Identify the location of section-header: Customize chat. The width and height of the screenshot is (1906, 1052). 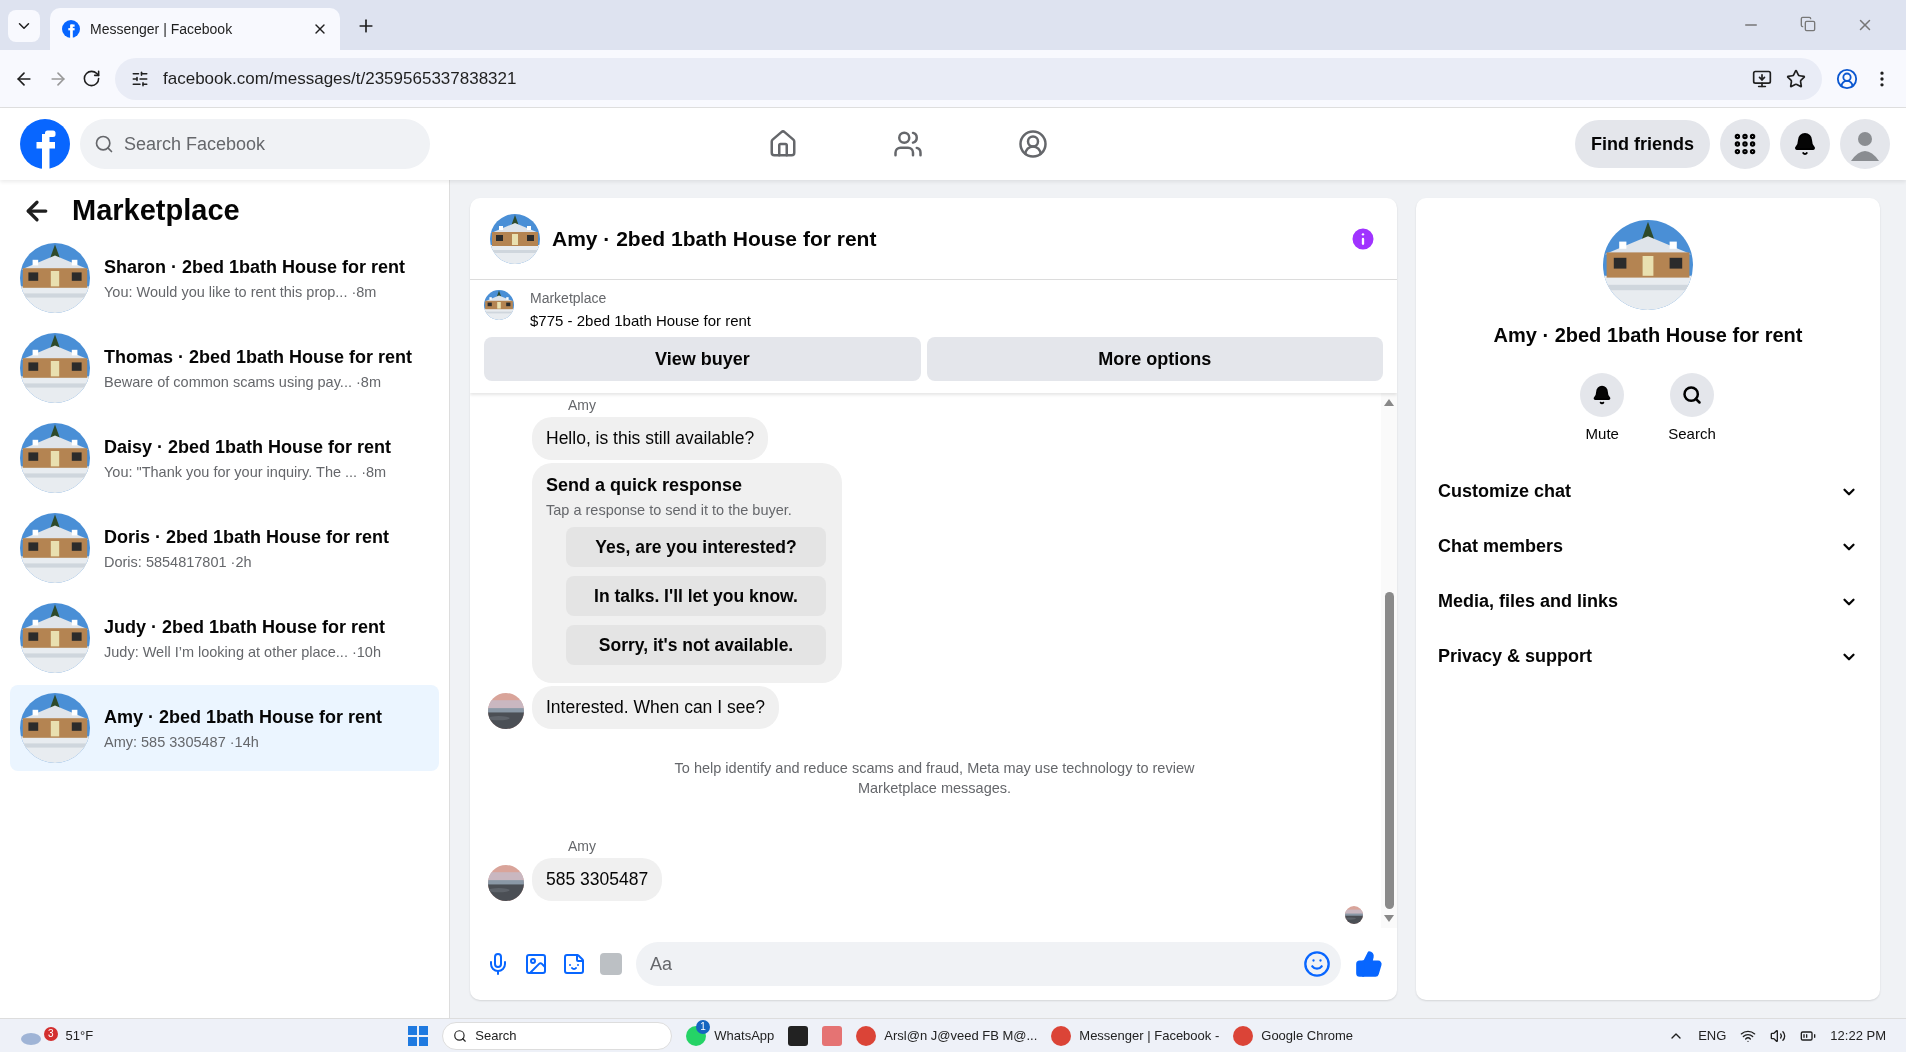
(1648, 491).